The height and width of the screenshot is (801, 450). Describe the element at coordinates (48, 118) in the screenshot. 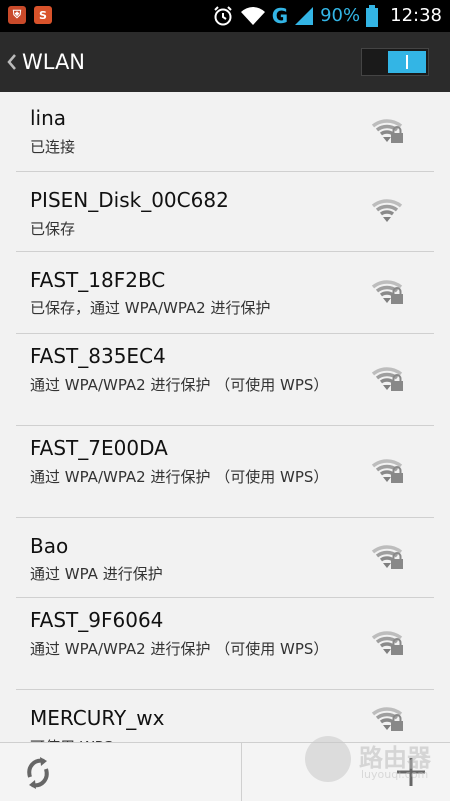

I see `network-ssid: lina` at that location.